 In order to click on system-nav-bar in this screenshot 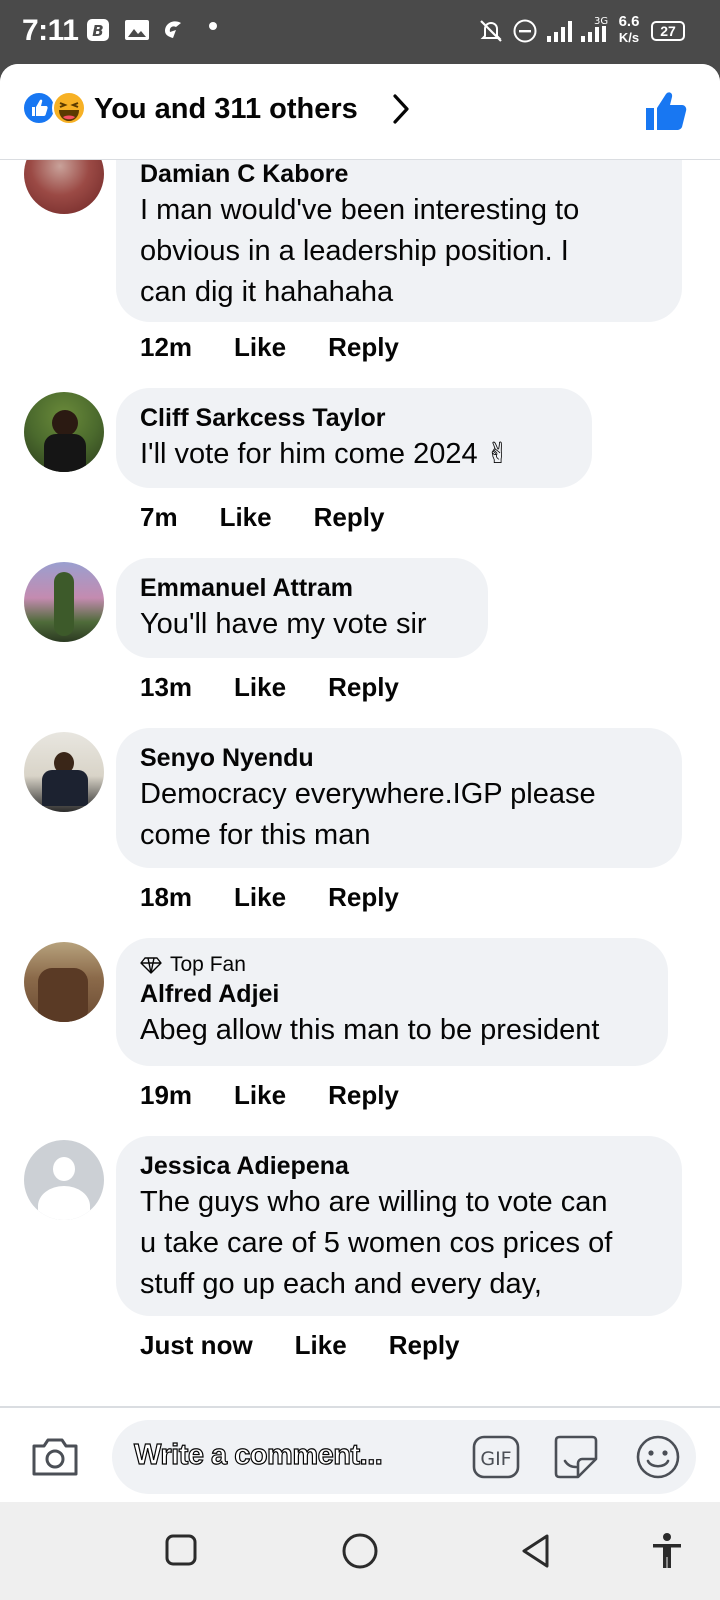, I will do `click(360, 1551)`.